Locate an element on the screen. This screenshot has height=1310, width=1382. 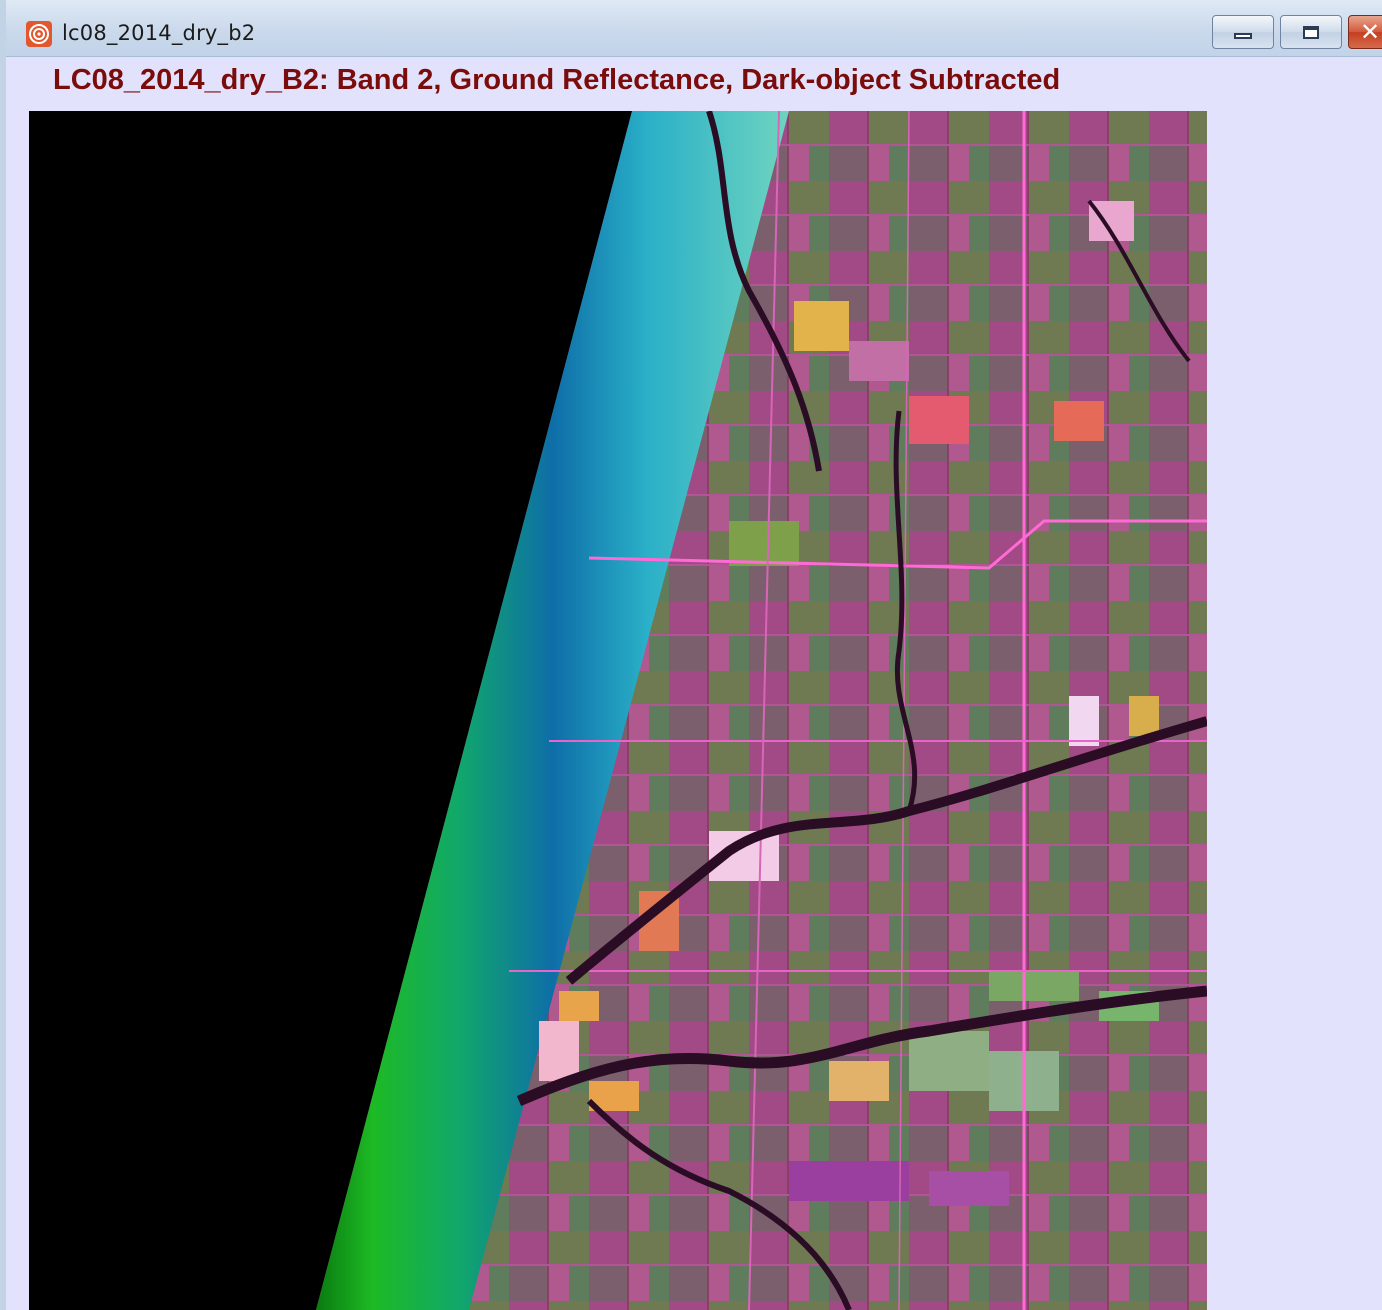
maximize-button is located at coordinates (1311, 32).